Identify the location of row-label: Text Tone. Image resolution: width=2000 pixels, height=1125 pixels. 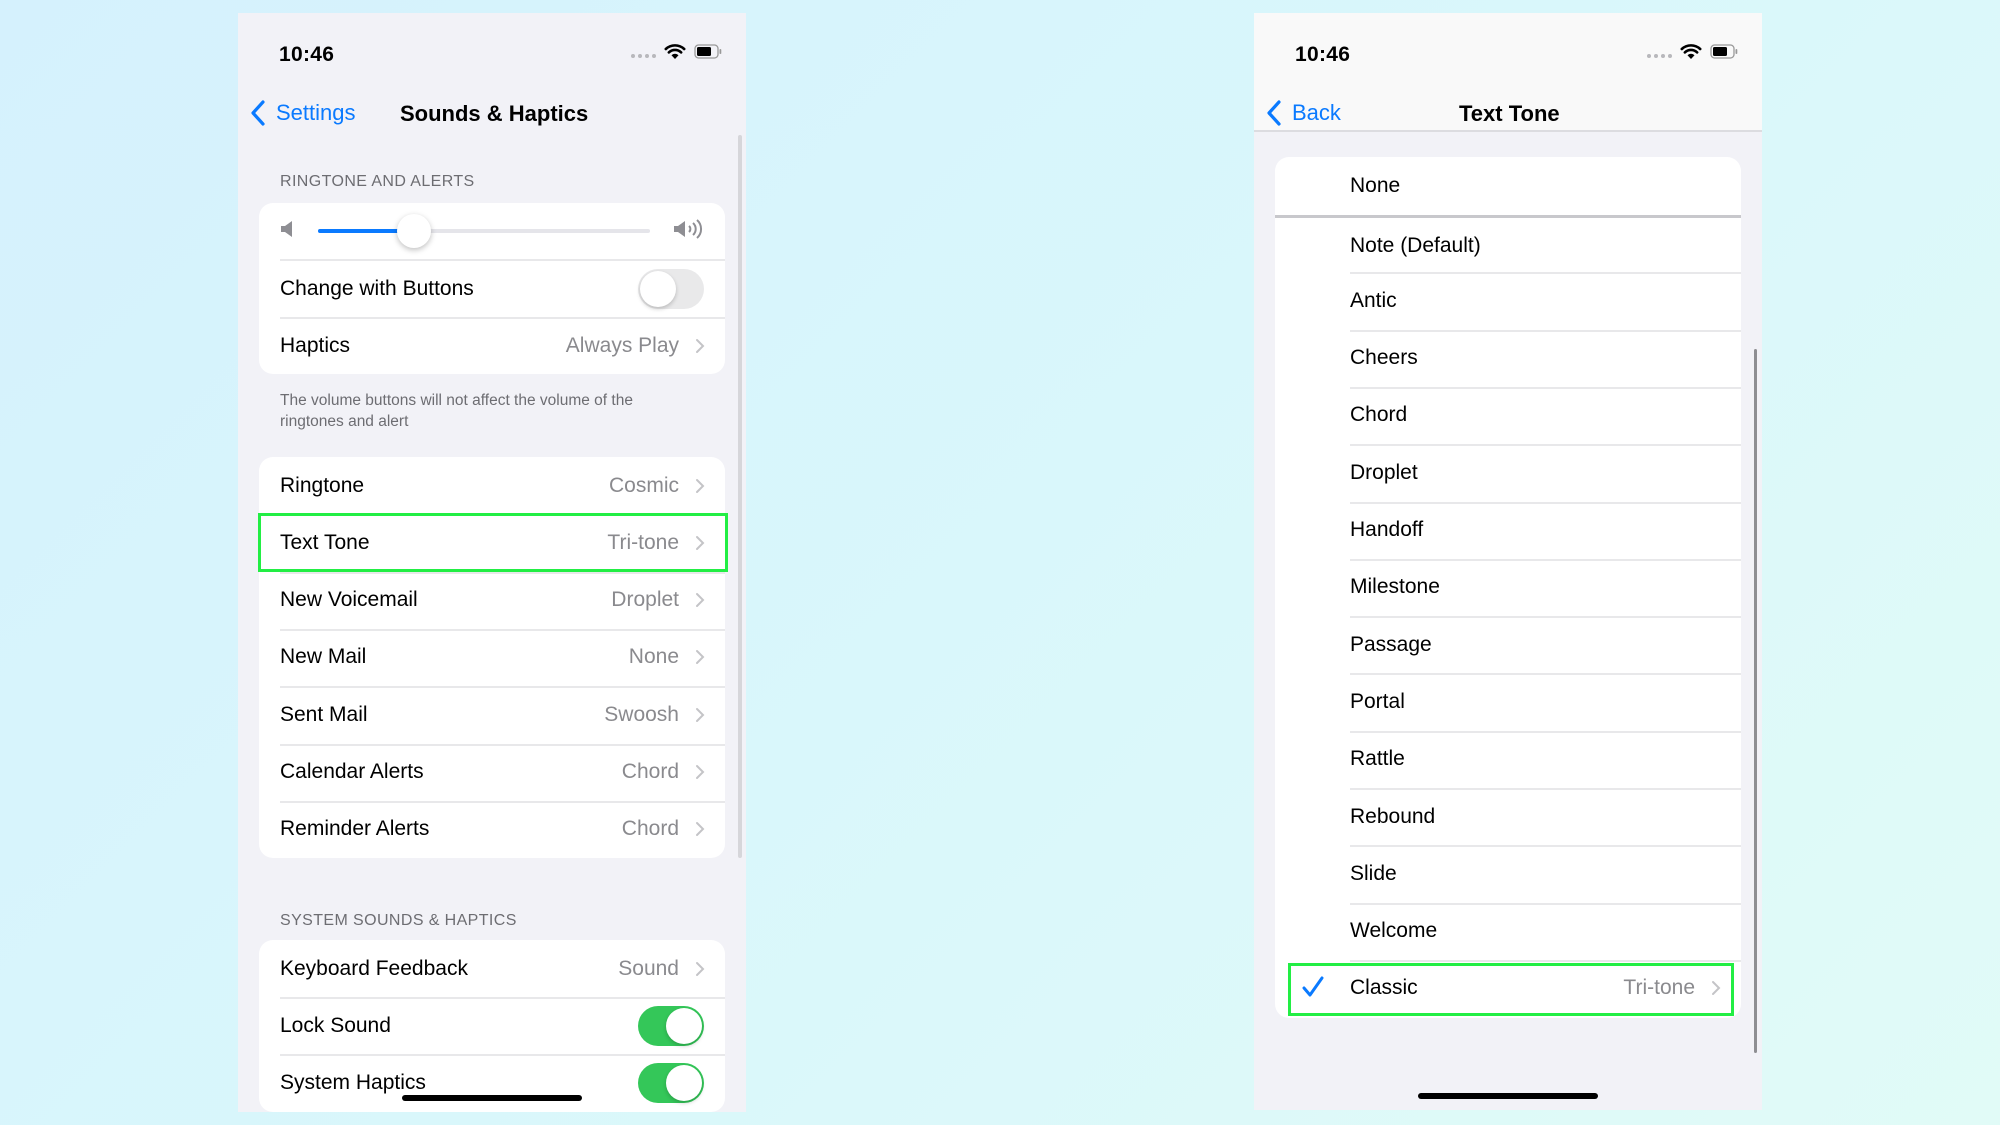
(325, 542).